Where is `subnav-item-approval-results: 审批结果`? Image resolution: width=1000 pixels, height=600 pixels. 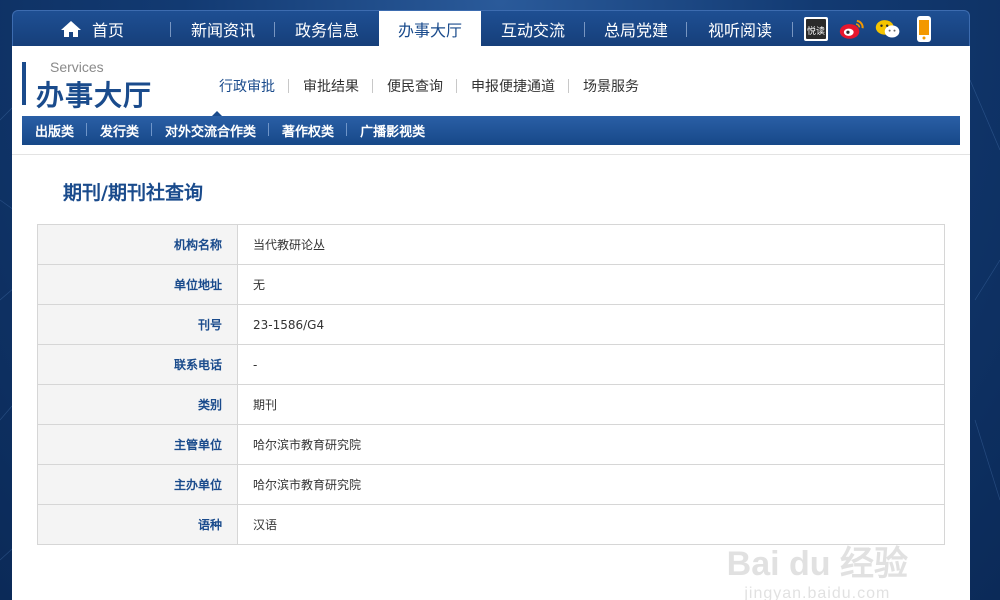 subnav-item-approval-results: 审批结果 is located at coordinates (331, 86).